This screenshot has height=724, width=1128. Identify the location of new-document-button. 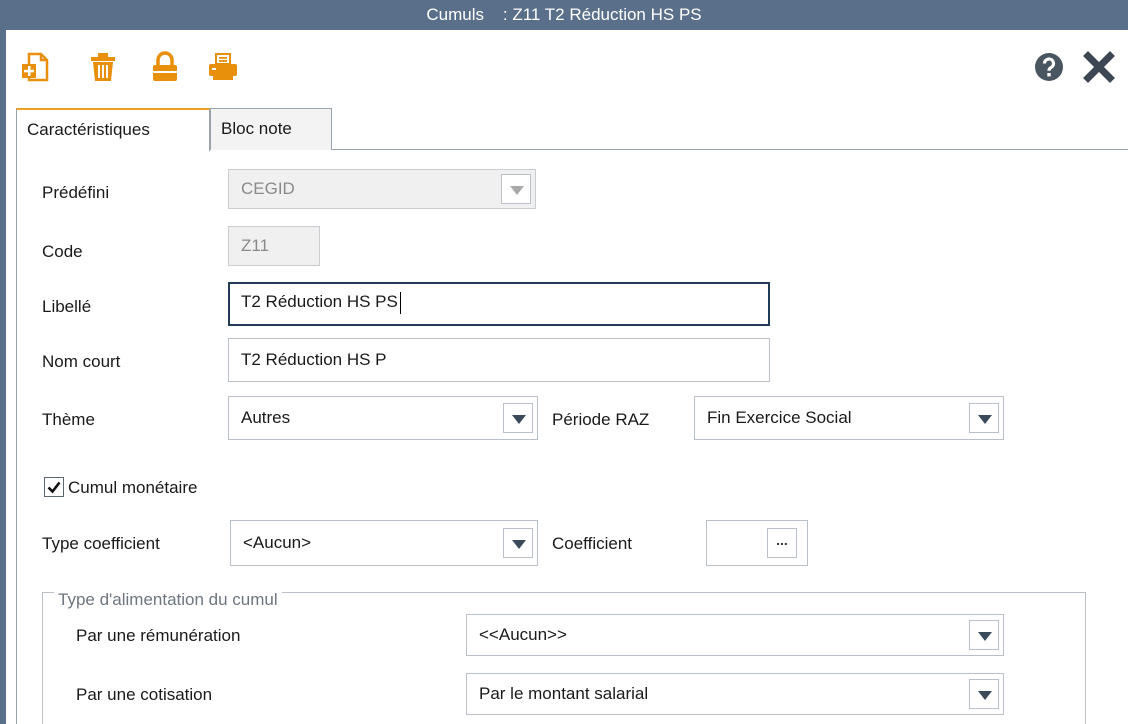
(37, 67).